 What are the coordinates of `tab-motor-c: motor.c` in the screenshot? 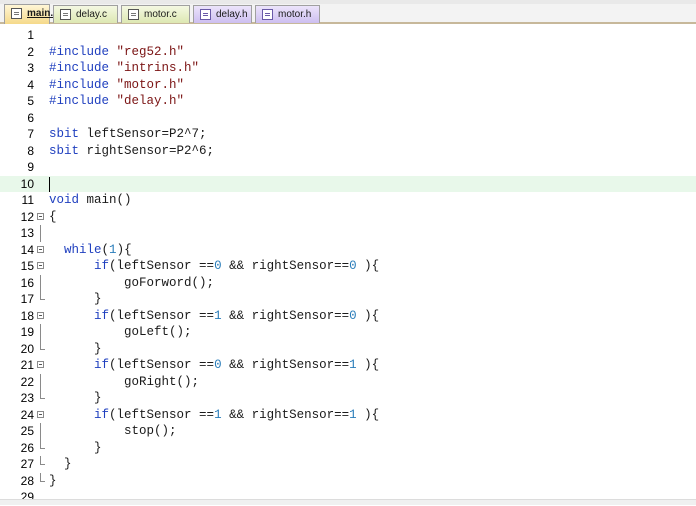 It's located at (155, 14).